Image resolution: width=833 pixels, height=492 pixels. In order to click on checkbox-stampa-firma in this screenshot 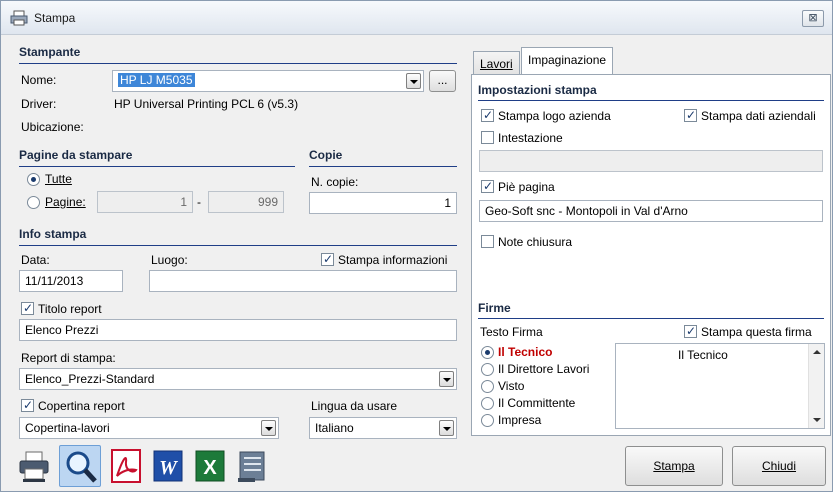, I will do `click(690, 331)`.